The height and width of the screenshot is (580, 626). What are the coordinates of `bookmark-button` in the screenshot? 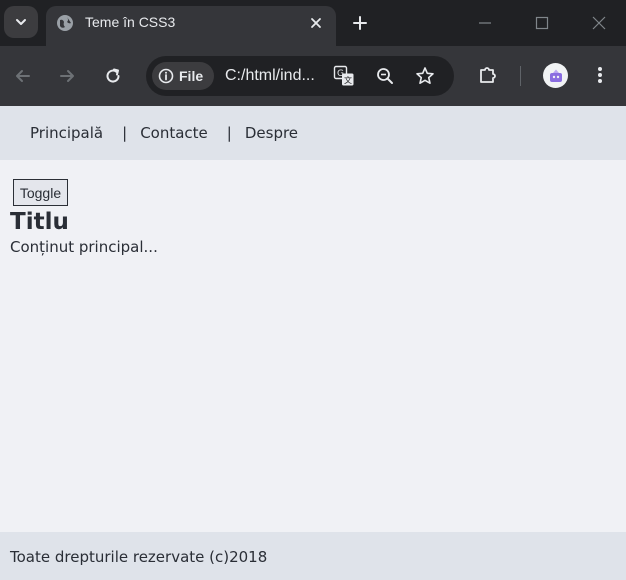 It's located at (425, 76).